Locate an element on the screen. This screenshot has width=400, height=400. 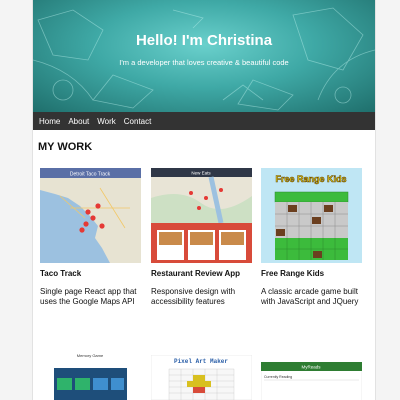
project-card-pixel-art-maker: Pixel Art Maker is located at coordinates (201, 377).